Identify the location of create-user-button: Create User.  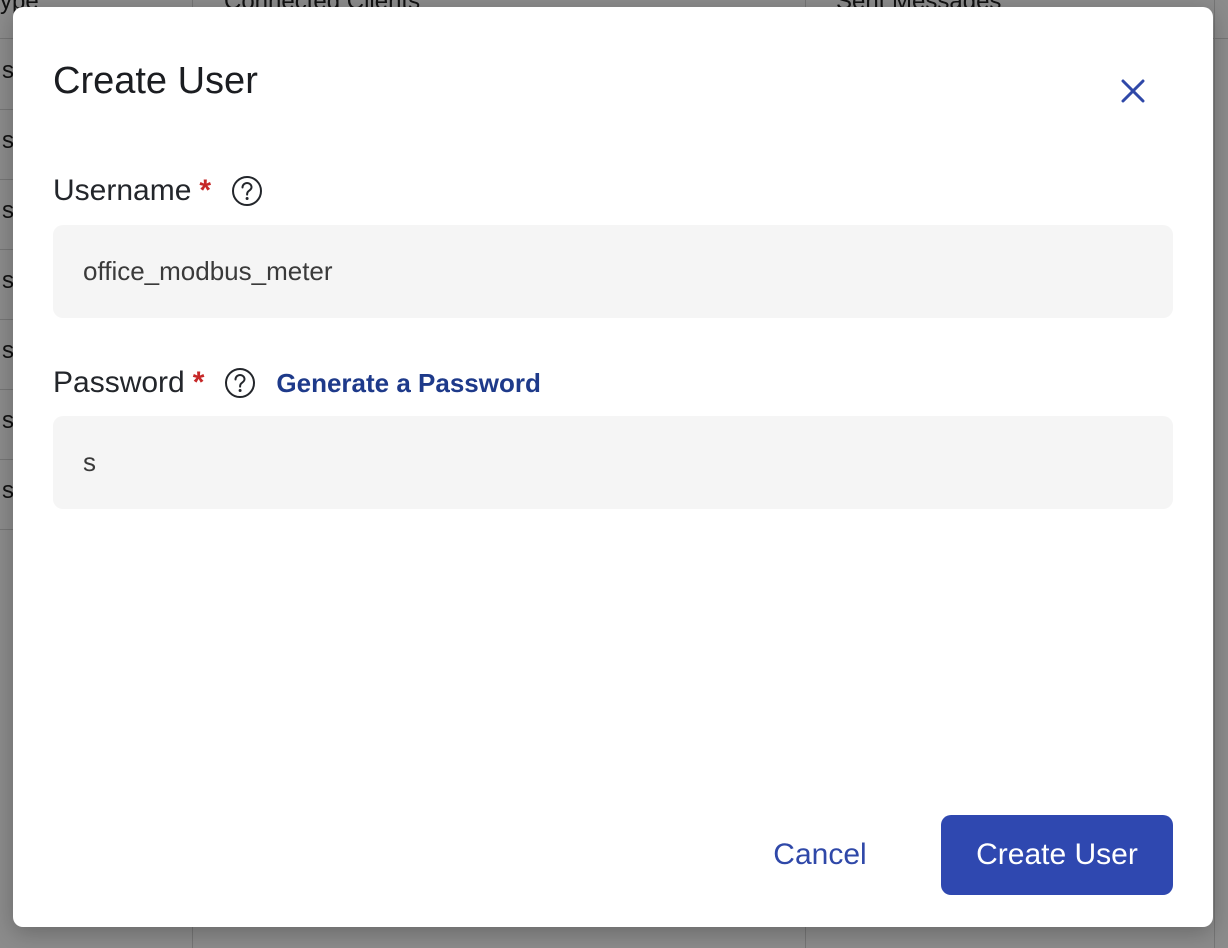
(1057, 855).